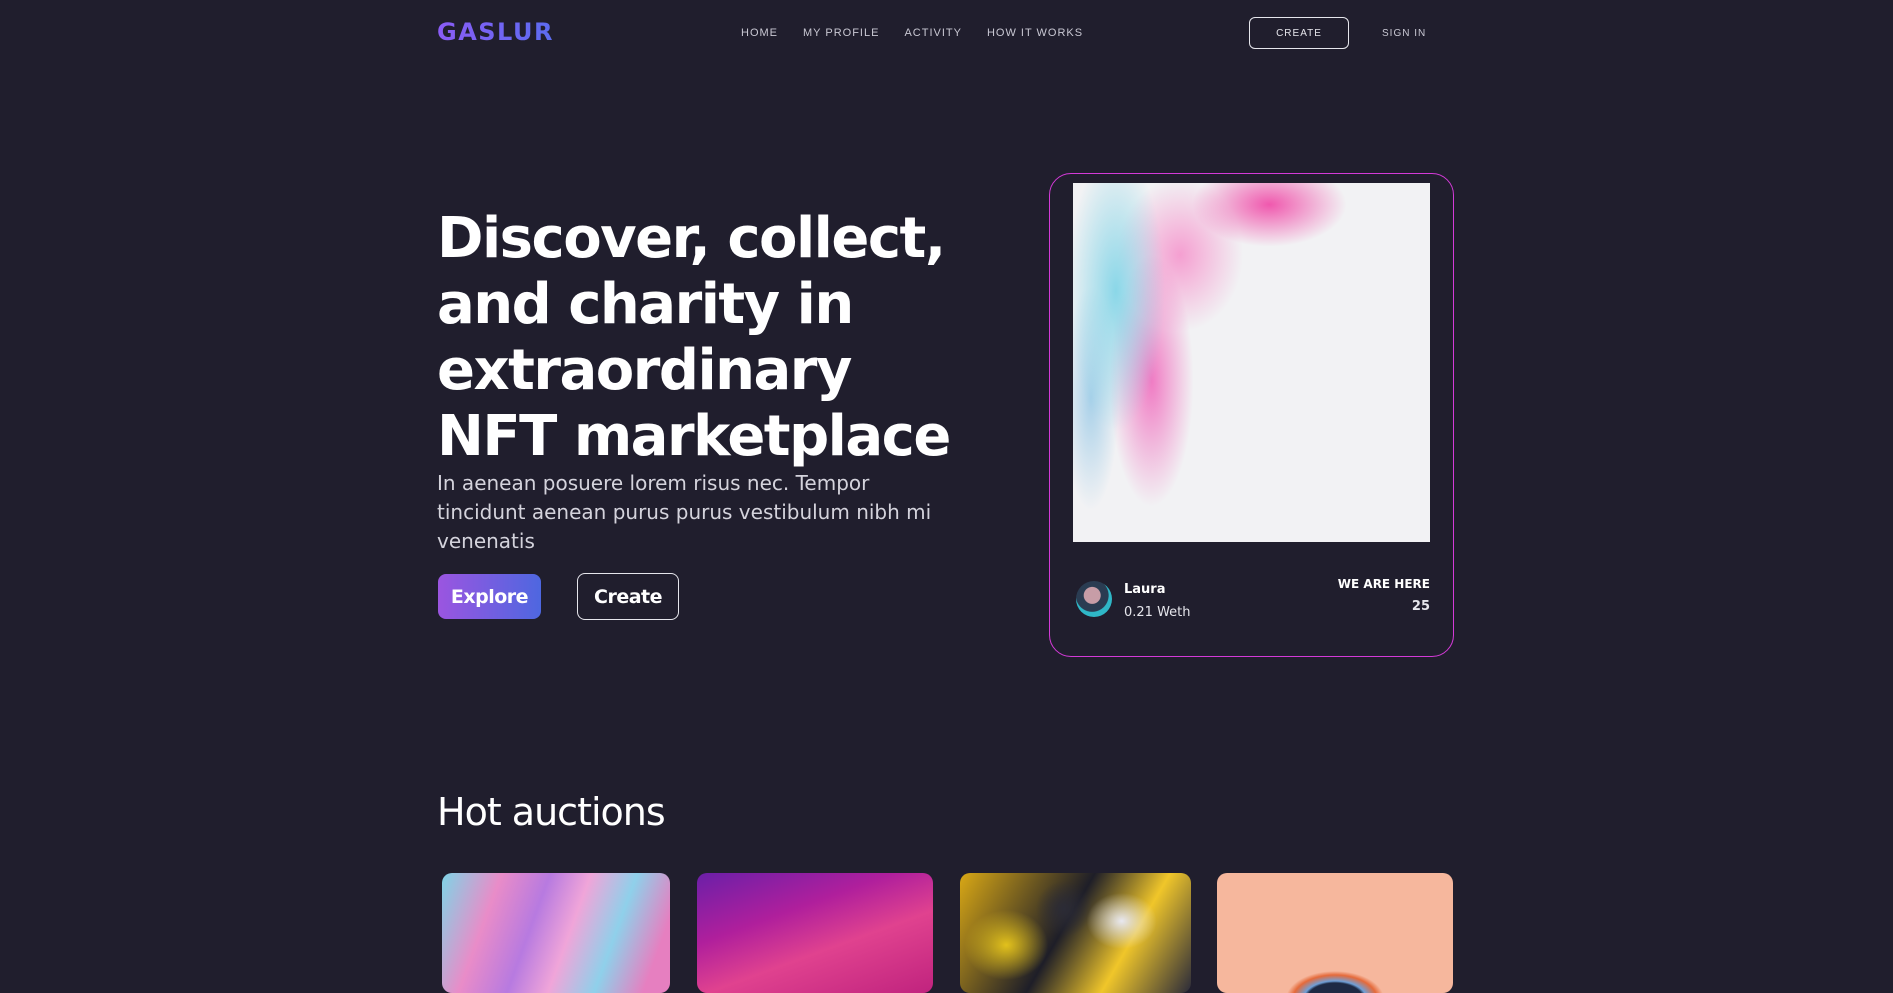 The width and height of the screenshot is (1893, 993). I want to click on main-nav: HOME MY PROFILE ACTIVITY HOW IT WORKS, so click(912, 33).